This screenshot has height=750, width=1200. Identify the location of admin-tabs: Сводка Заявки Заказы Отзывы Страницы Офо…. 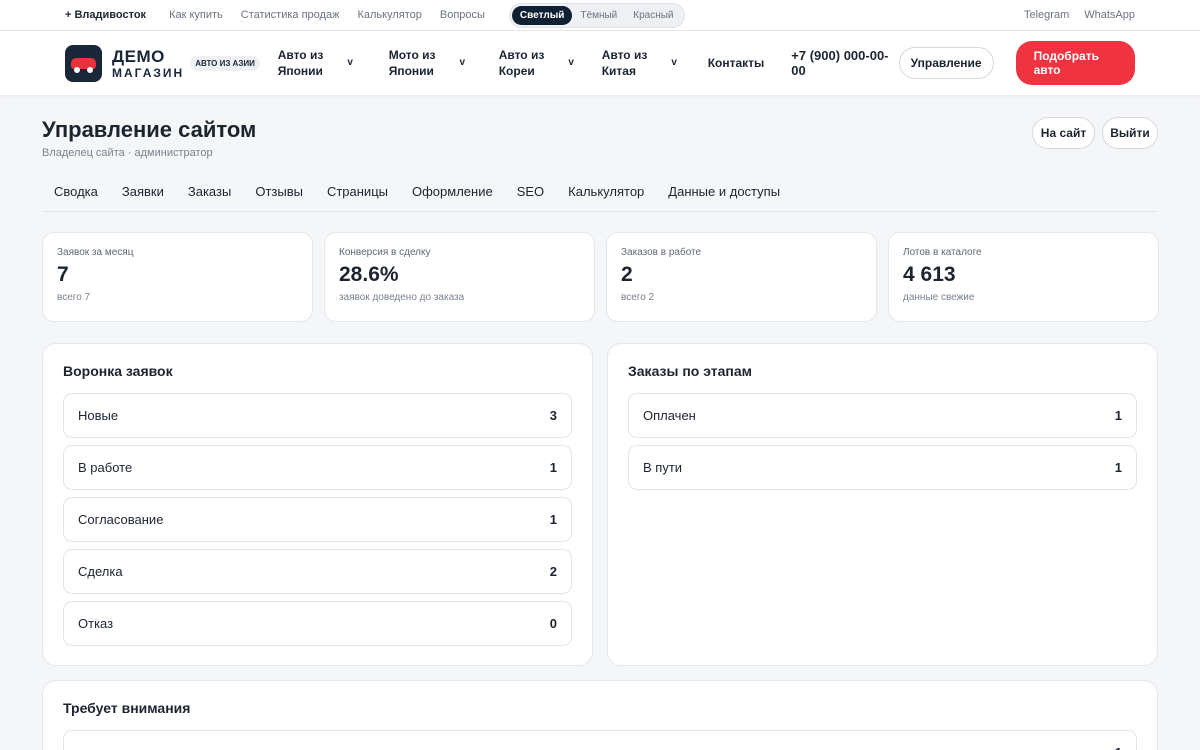
(600, 192).